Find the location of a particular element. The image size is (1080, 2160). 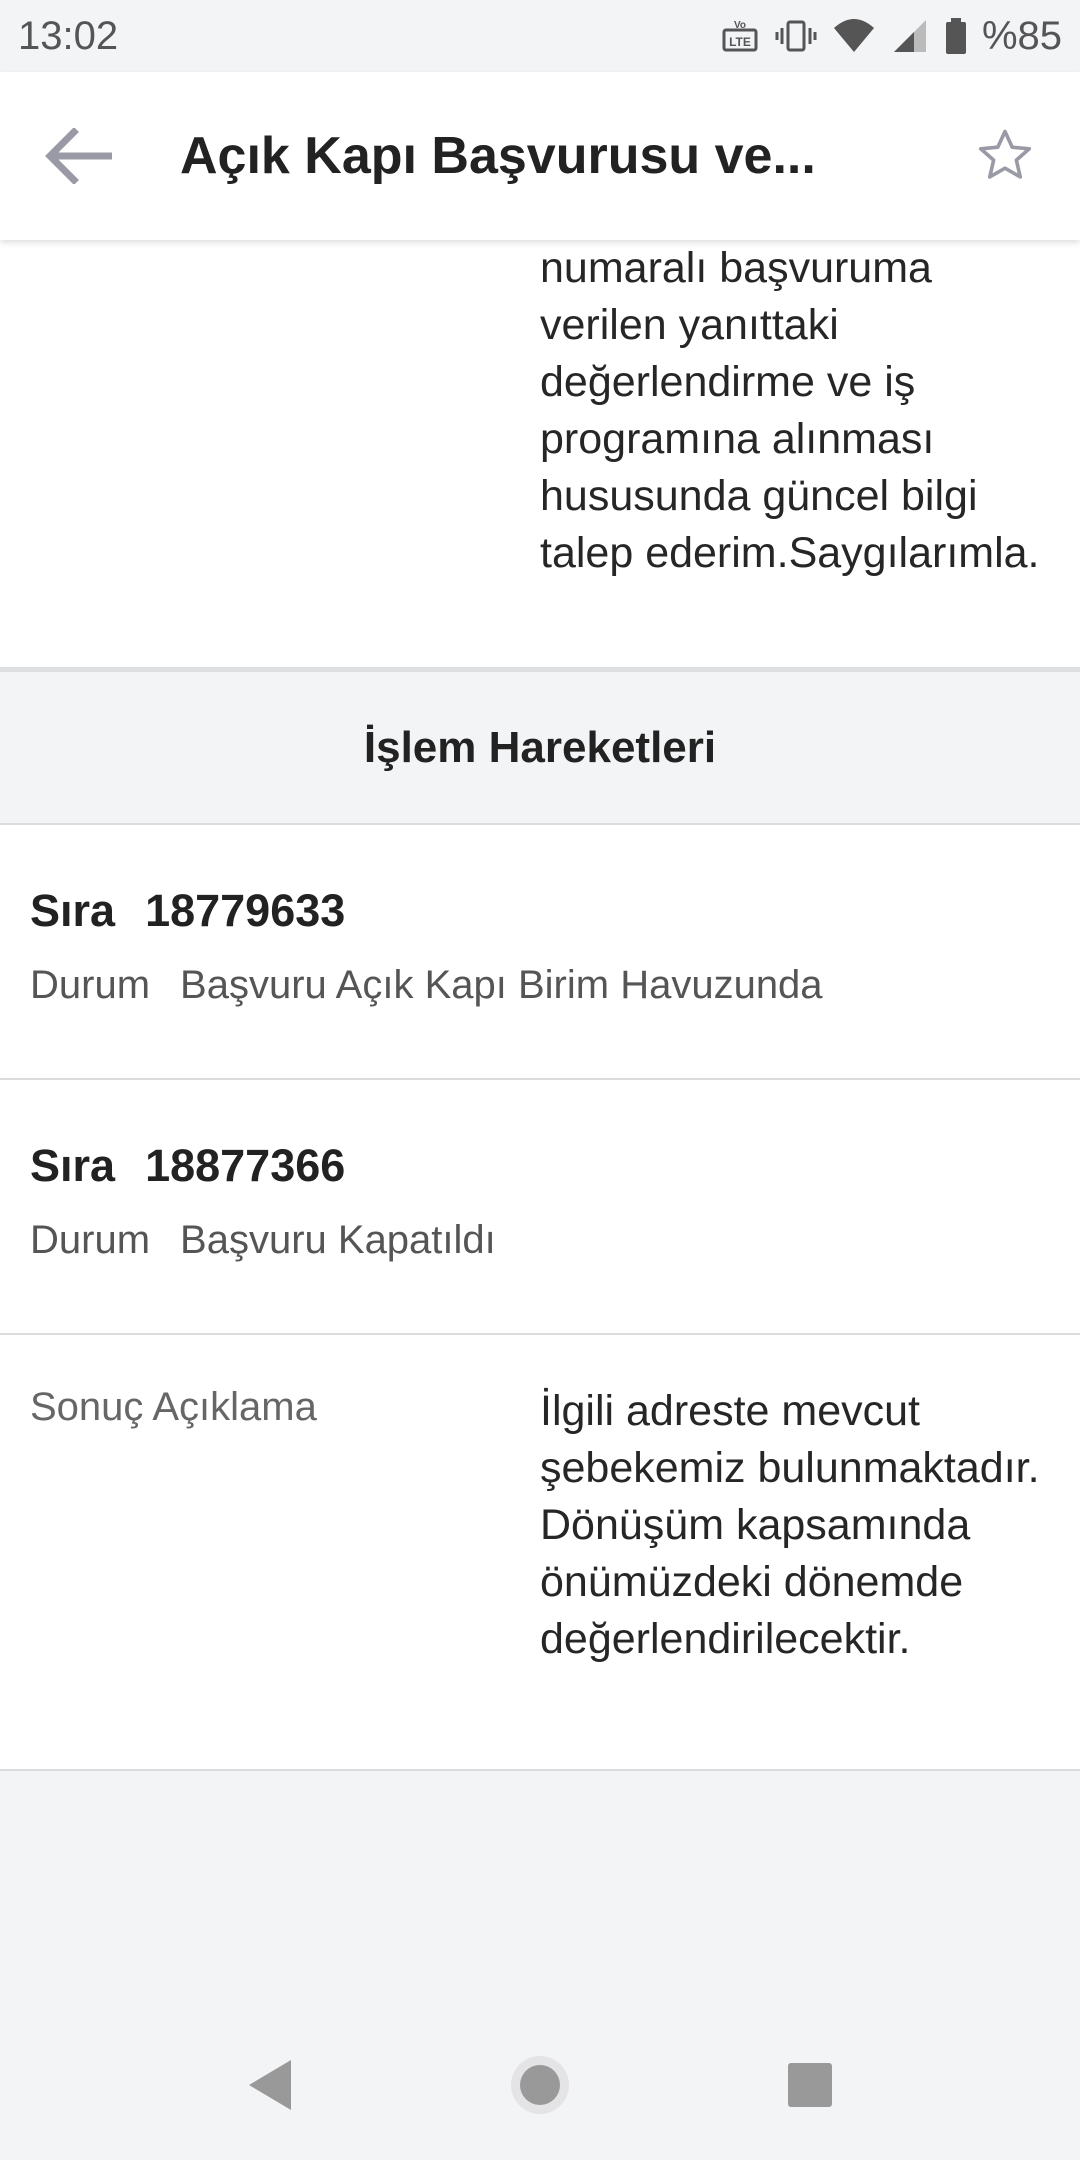

list-item: Sıra 18877366 Durum Başvuru Kapatıldı is located at coordinates (540, 1207).